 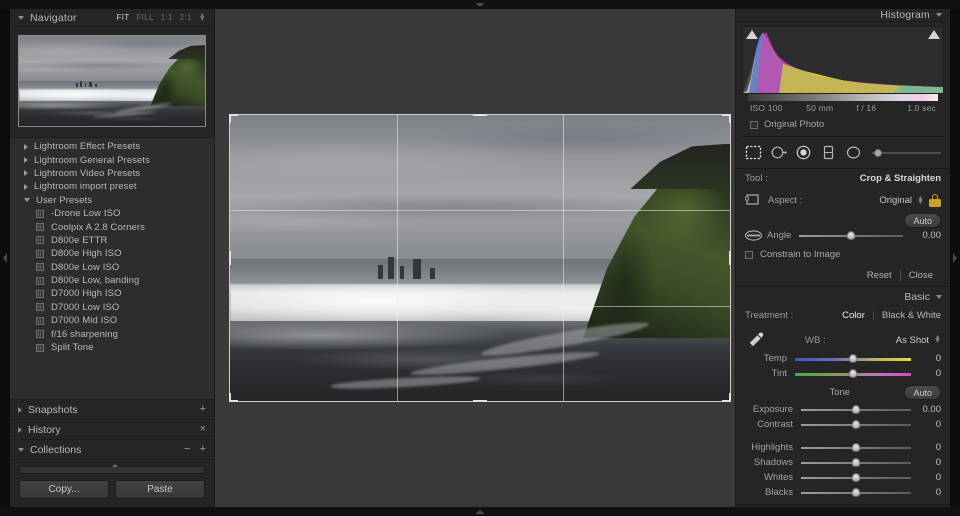 What do you see at coordinates (167, 17) in the screenshot?
I see `zoom-mode-1-1: 1:1` at bounding box center [167, 17].